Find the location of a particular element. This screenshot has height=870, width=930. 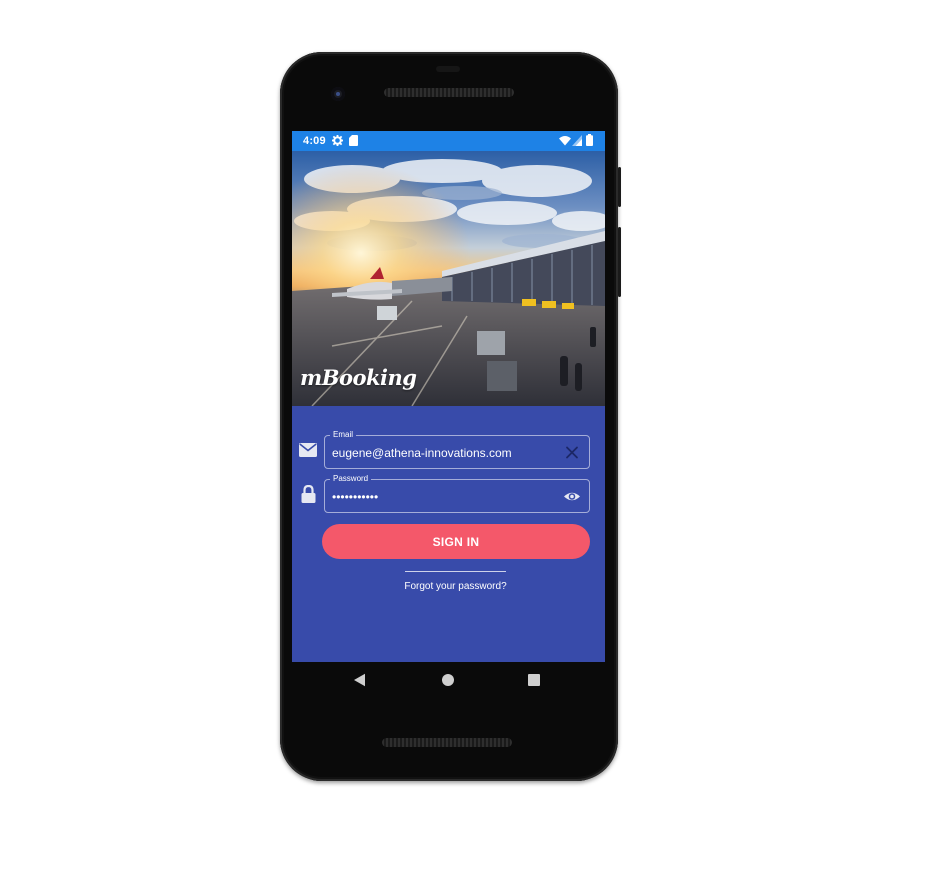

forgot-password-link: Forgot your password? is located at coordinates (448, 586).